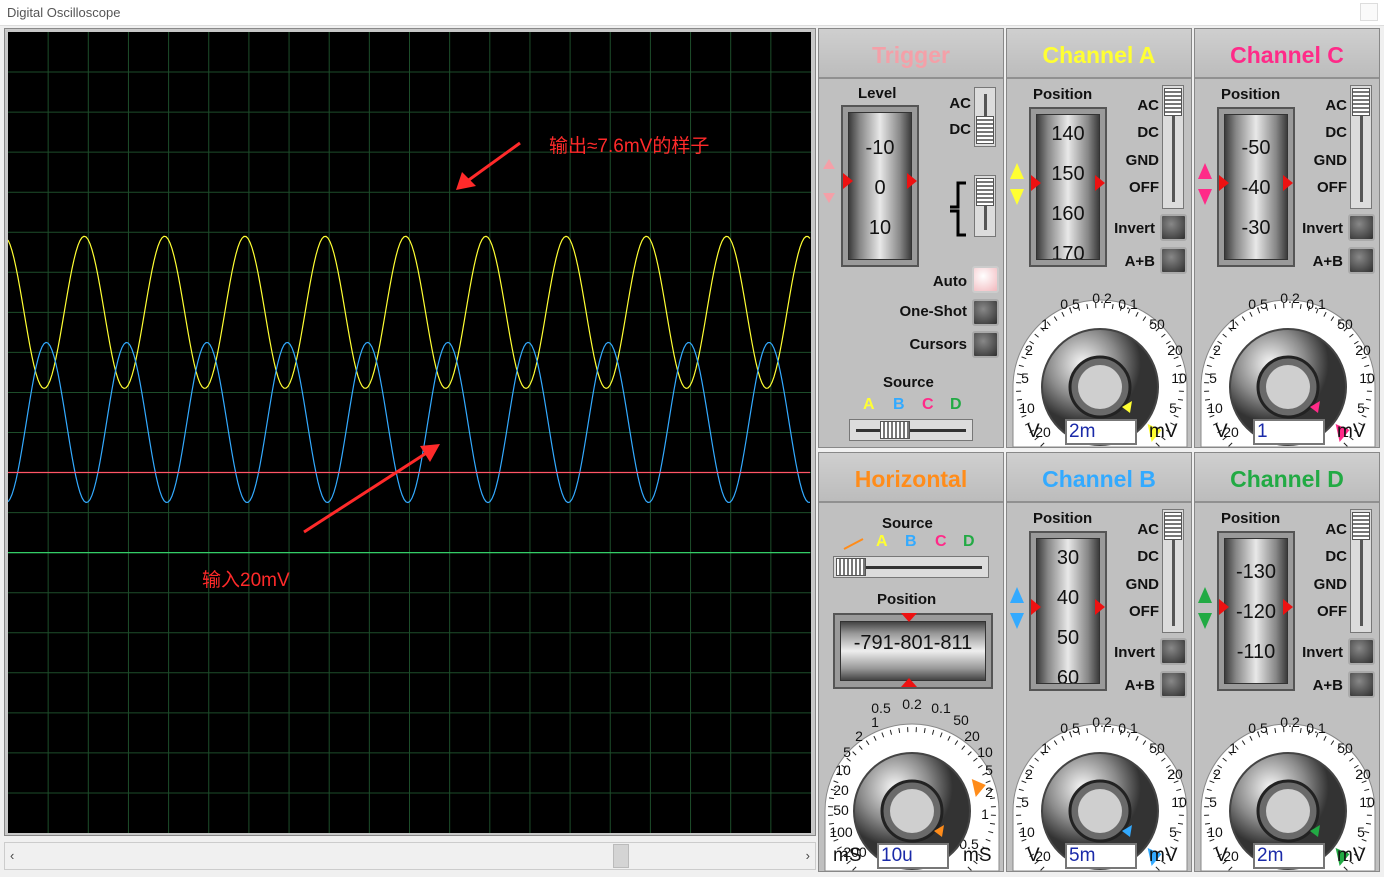 Image resolution: width=1384 pixels, height=877 pixels. Describe the element at coordinates (956, 405) in the screenshot. I see `trigger-source-d: D` at that location.